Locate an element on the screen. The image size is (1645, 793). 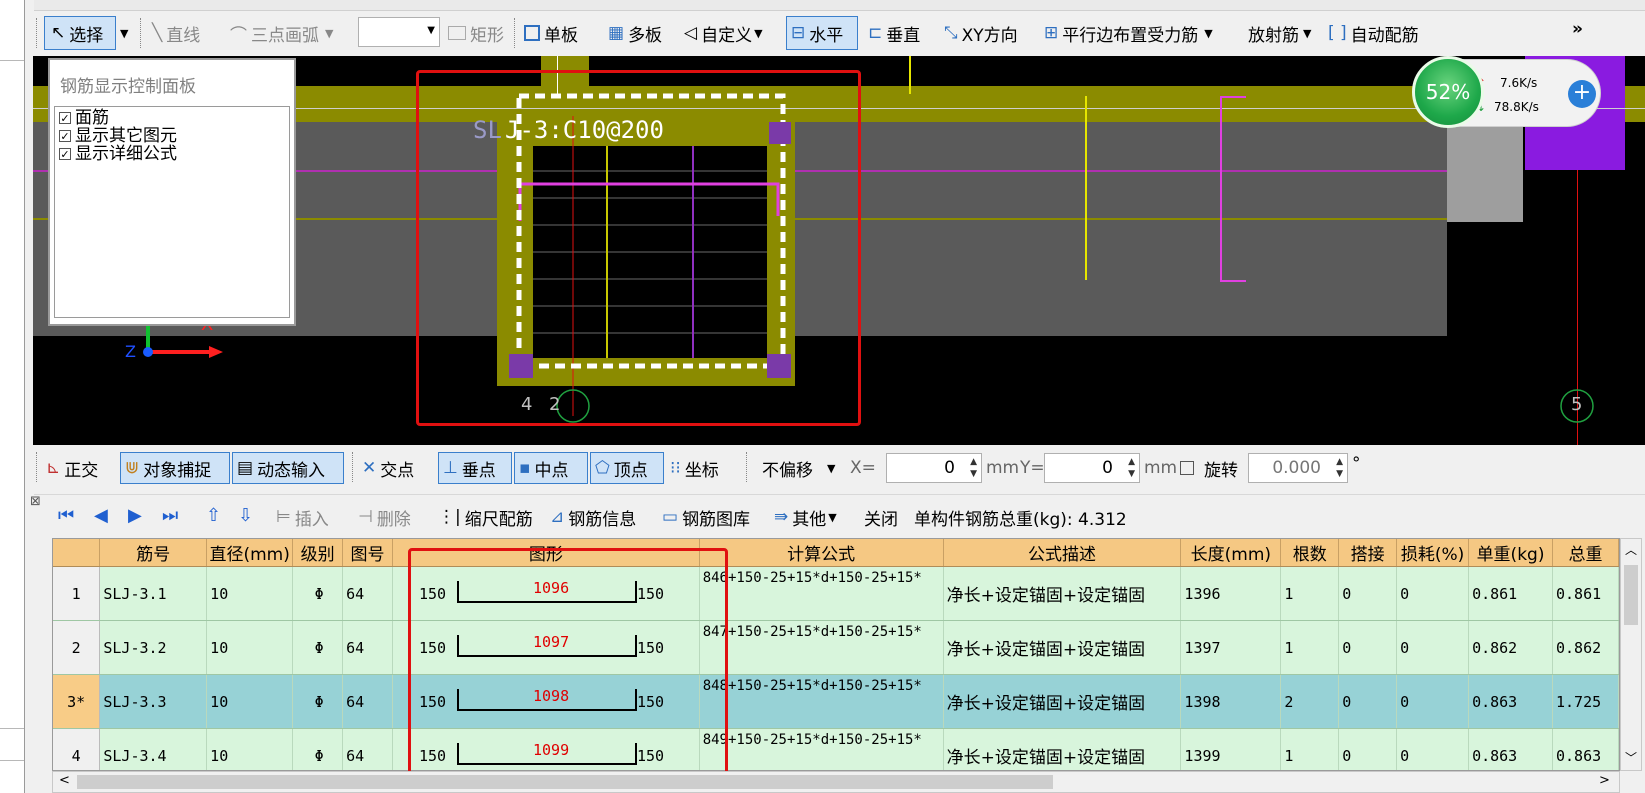
other-button: ⇛ 其他 ▼ is located at coordinates (805, 517).